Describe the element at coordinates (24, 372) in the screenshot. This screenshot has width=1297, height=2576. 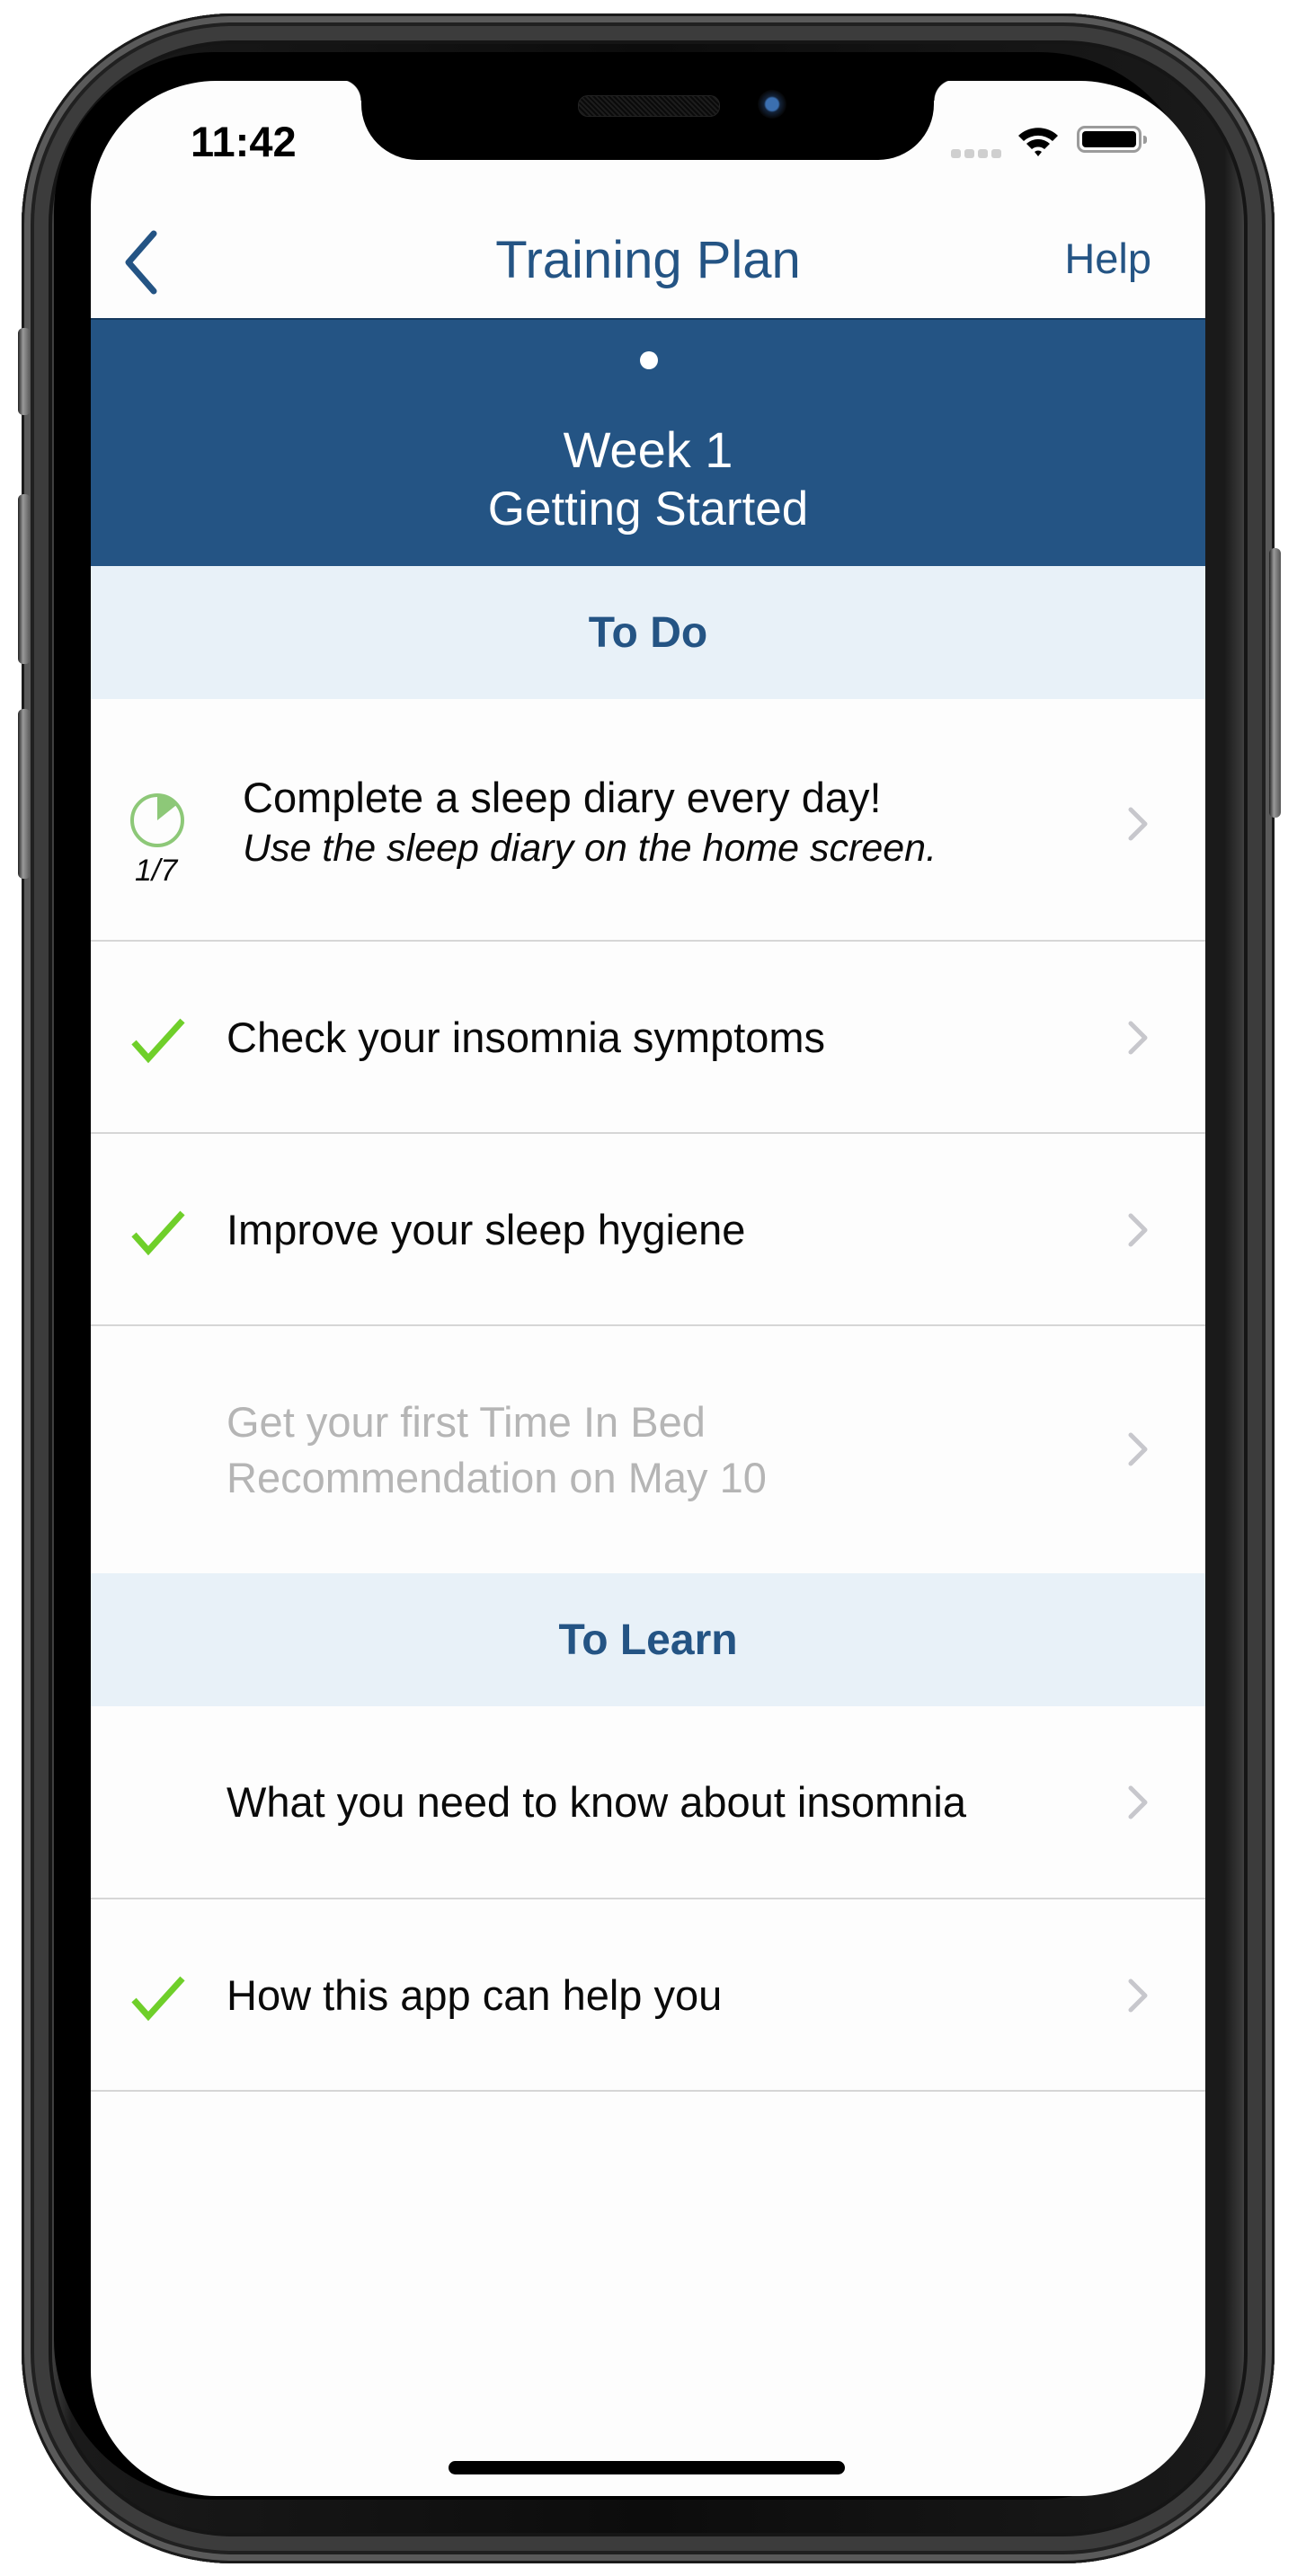
I see `mute-switch` at that location.